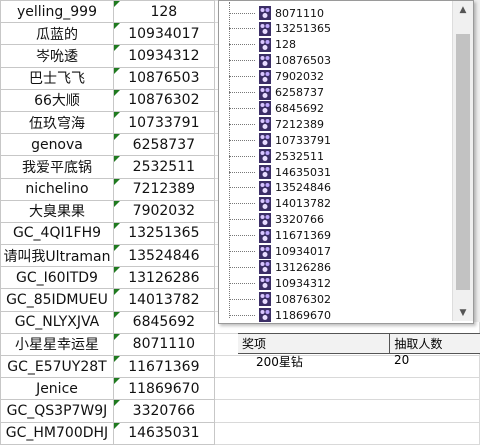  Describe the element at coordinates (435, 343) in the screenshot. I see `header-draw-count: 抽取人数` at that location.